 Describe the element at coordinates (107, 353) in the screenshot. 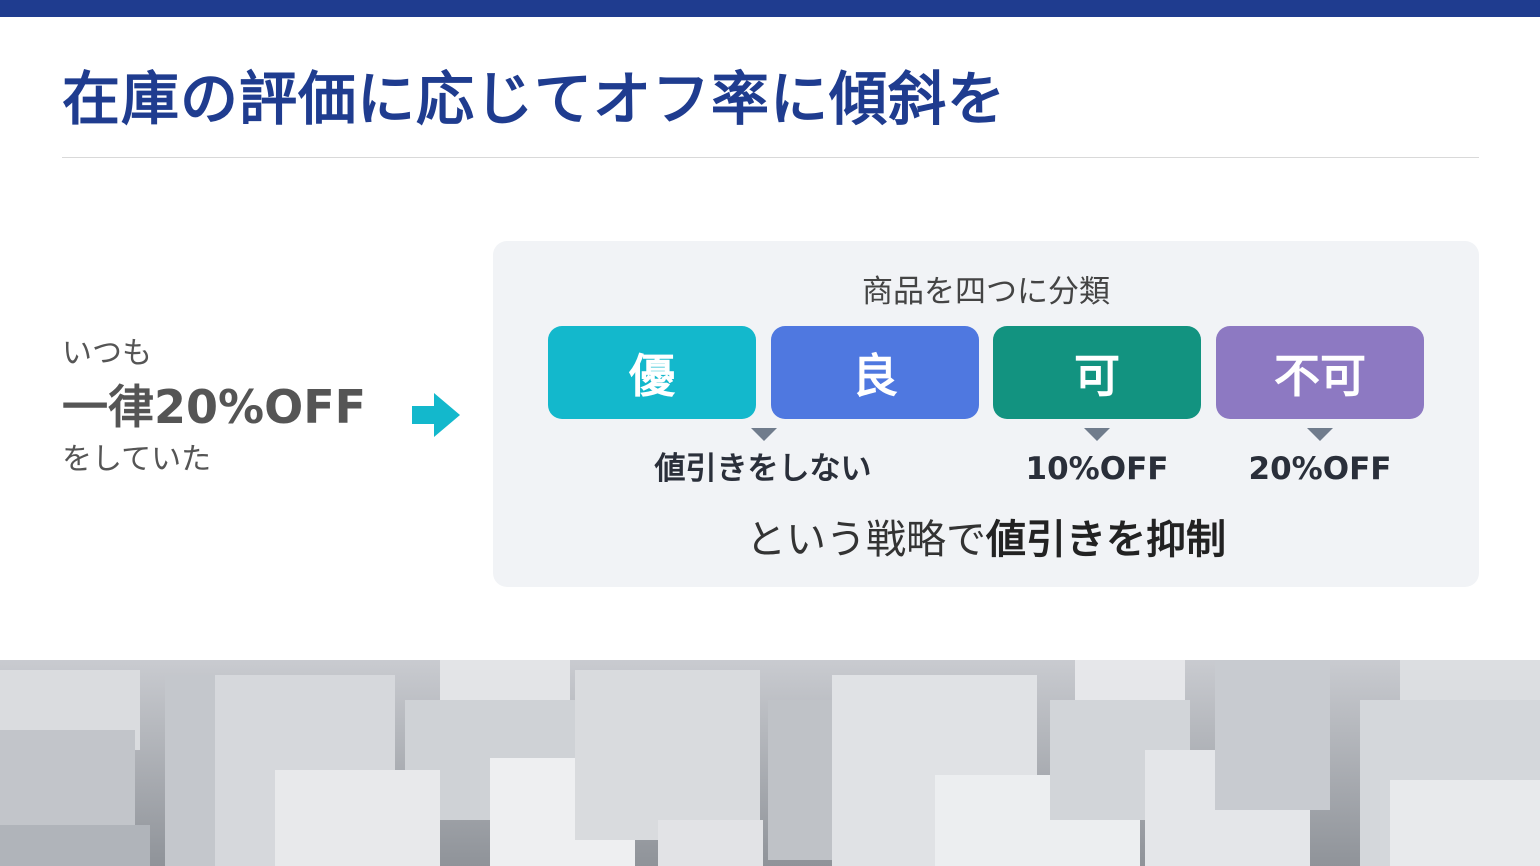

I see `current-practice-prefix: いつも` at that location.